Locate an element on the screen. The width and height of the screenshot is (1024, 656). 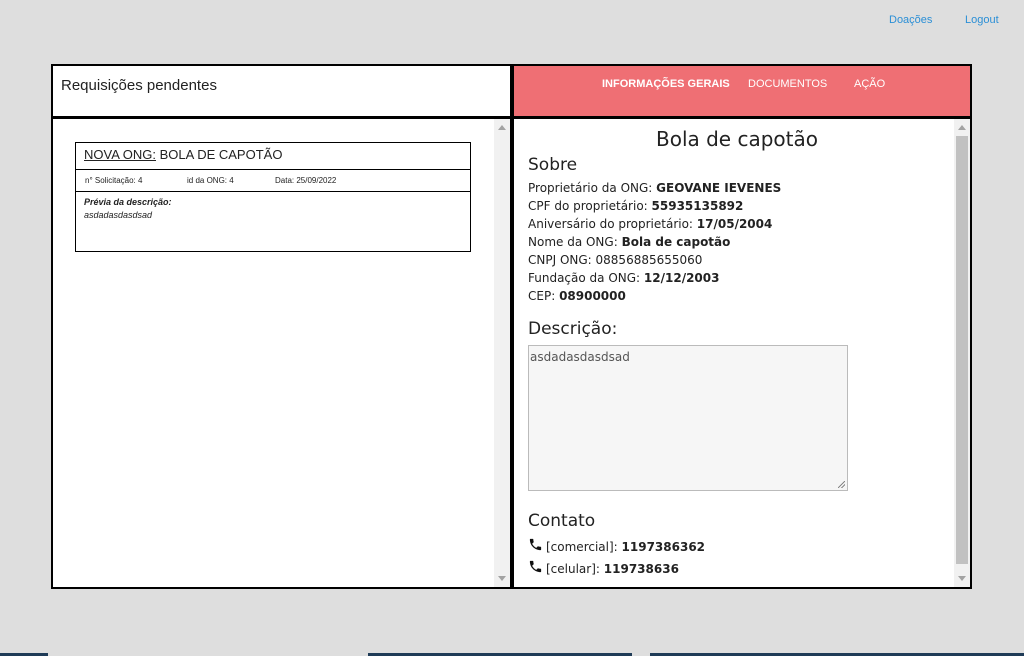
info-cpf: CPF do proprietário: 55935135892 is located at coordinates (636, 206).